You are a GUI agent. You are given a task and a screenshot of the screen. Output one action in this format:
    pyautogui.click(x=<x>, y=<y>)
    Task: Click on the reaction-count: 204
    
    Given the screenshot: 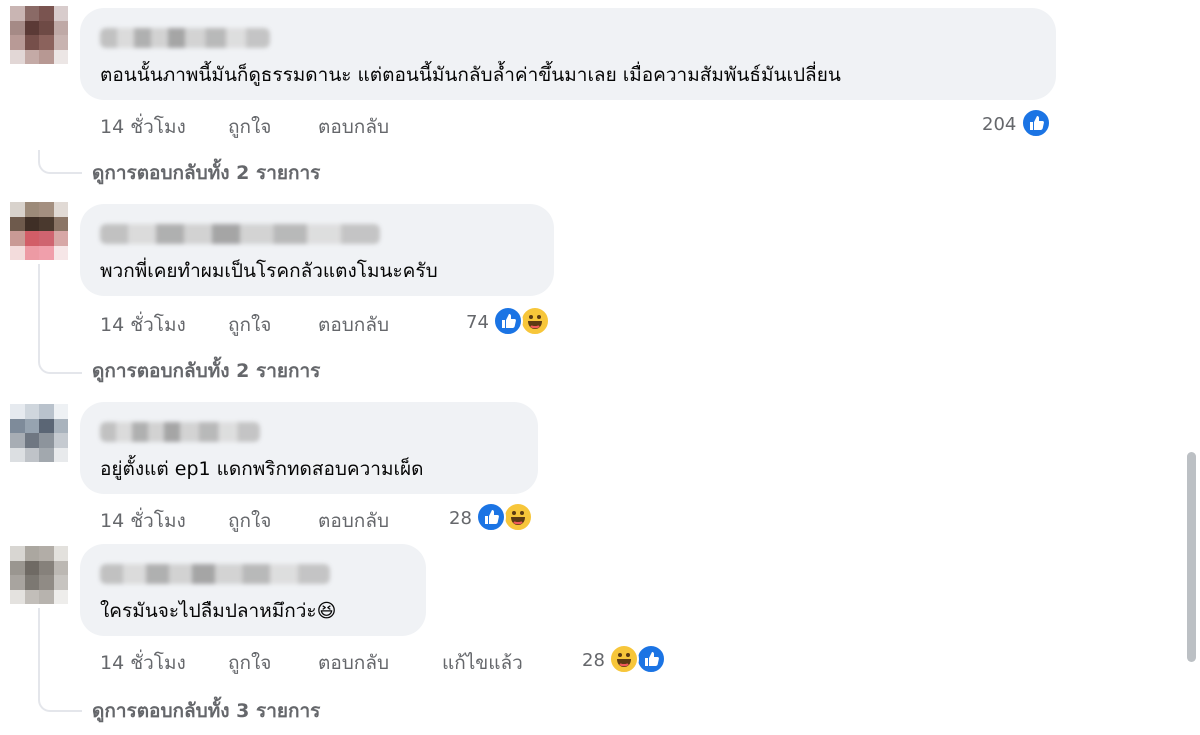 What is the action you would take?
    pyautogui.click(x=999, y=124)
    